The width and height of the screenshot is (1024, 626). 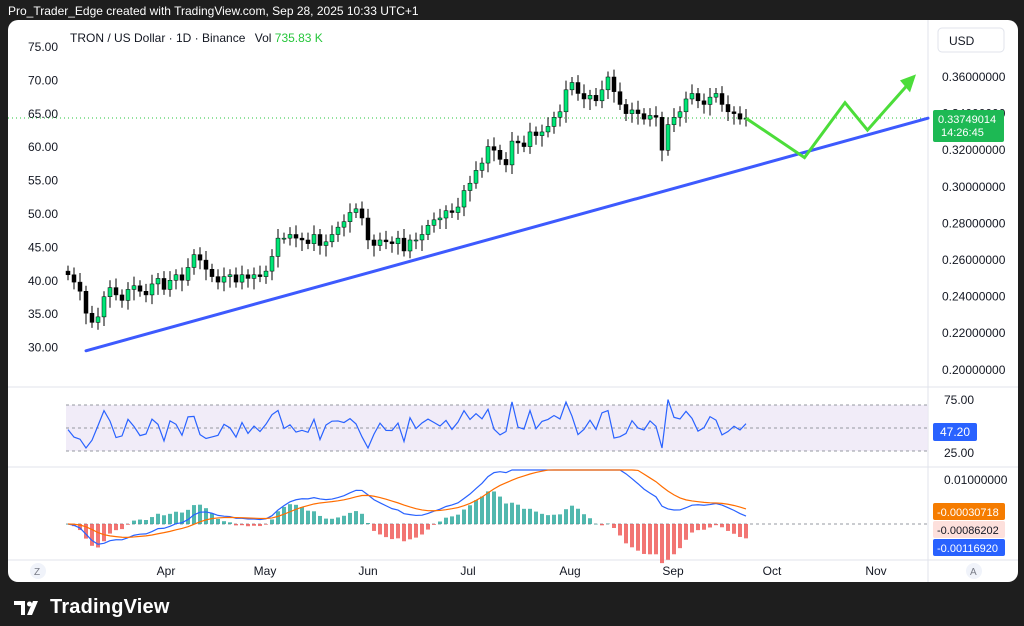 What do you see at coordinates (974, 297) in the screenshot?
I see `right-axis-tick: 0.24000000` at bounding box center [974, 297].